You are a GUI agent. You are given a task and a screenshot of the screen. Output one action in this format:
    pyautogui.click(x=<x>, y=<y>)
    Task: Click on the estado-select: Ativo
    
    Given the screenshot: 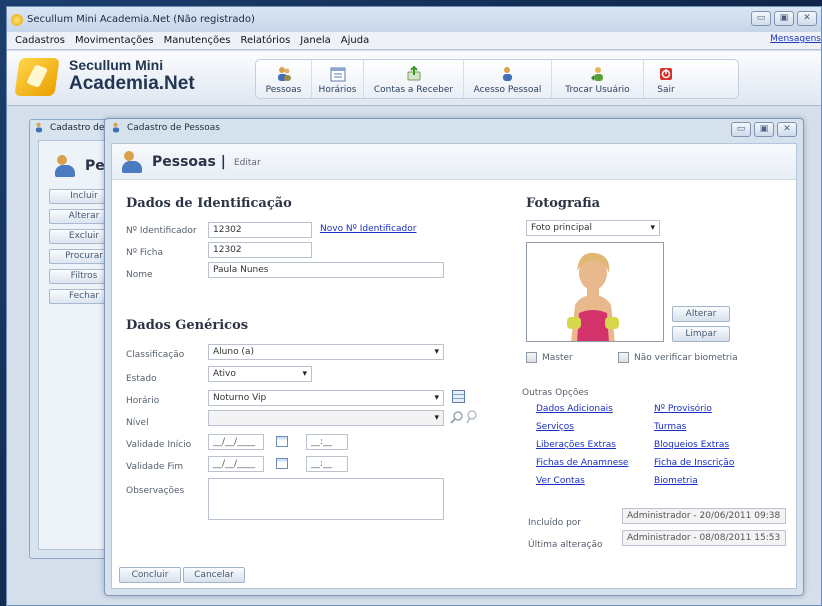 What is the action you would take?
    pyautogui.click(x=260, y=374)
    